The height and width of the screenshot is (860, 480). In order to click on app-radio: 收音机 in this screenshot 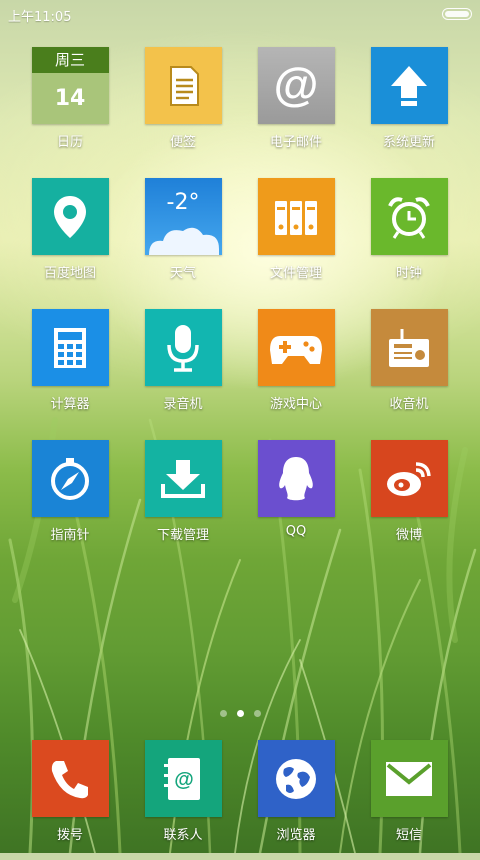, I will do `click(409, 369)`.